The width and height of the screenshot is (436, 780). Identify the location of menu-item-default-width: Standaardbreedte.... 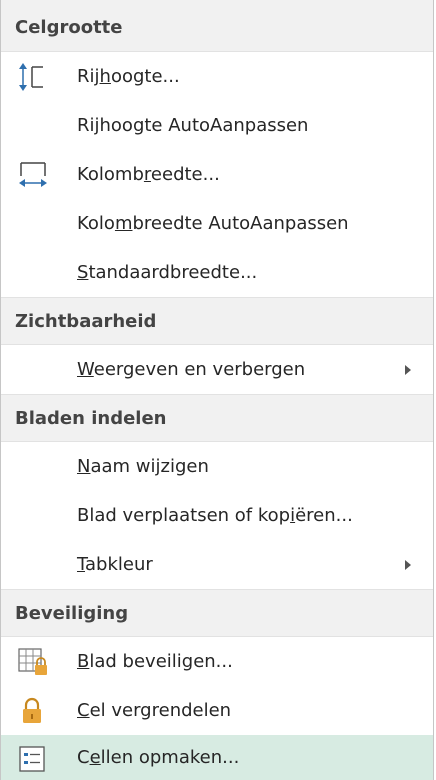
(217, 272).